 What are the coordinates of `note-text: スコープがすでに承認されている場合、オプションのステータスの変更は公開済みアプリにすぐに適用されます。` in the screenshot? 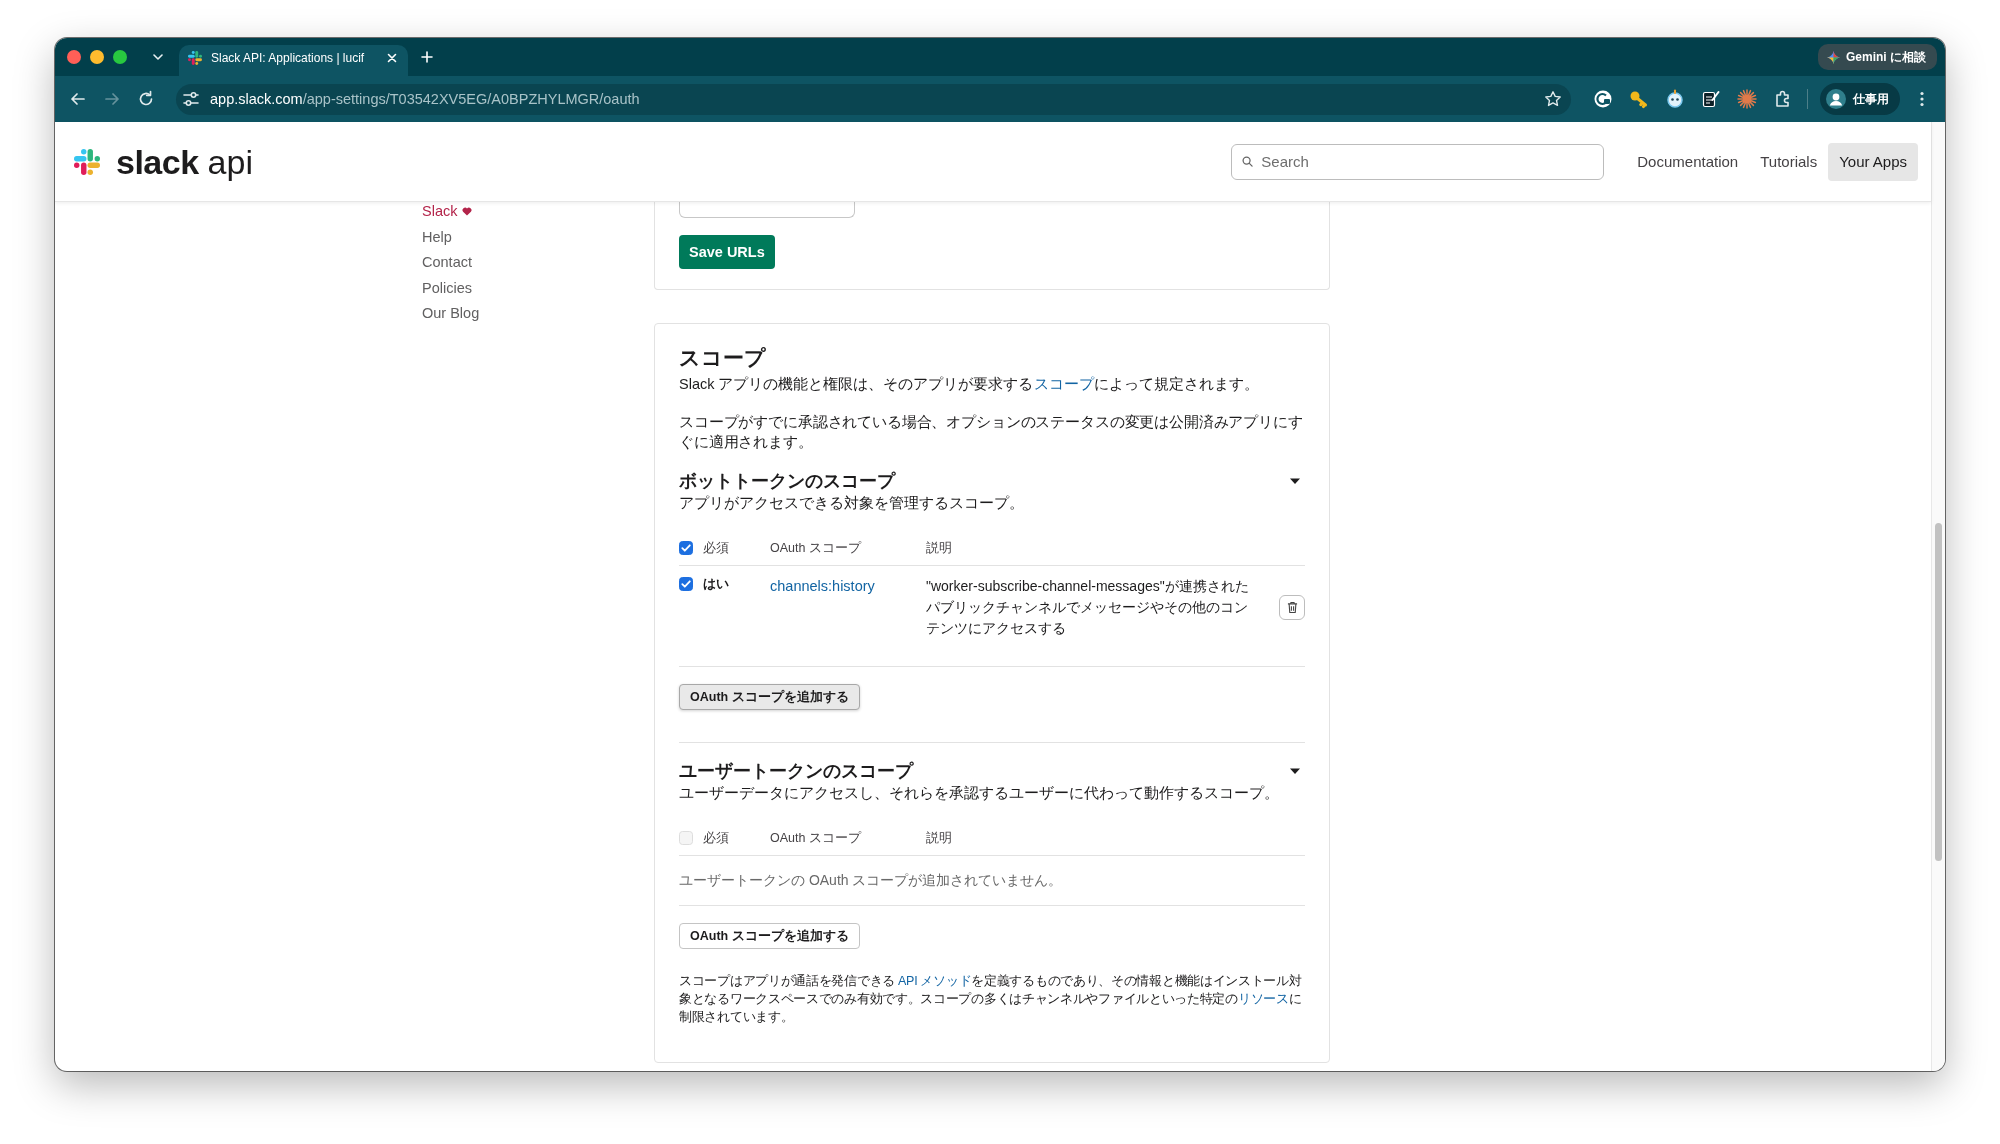 It's located at (991, 432).